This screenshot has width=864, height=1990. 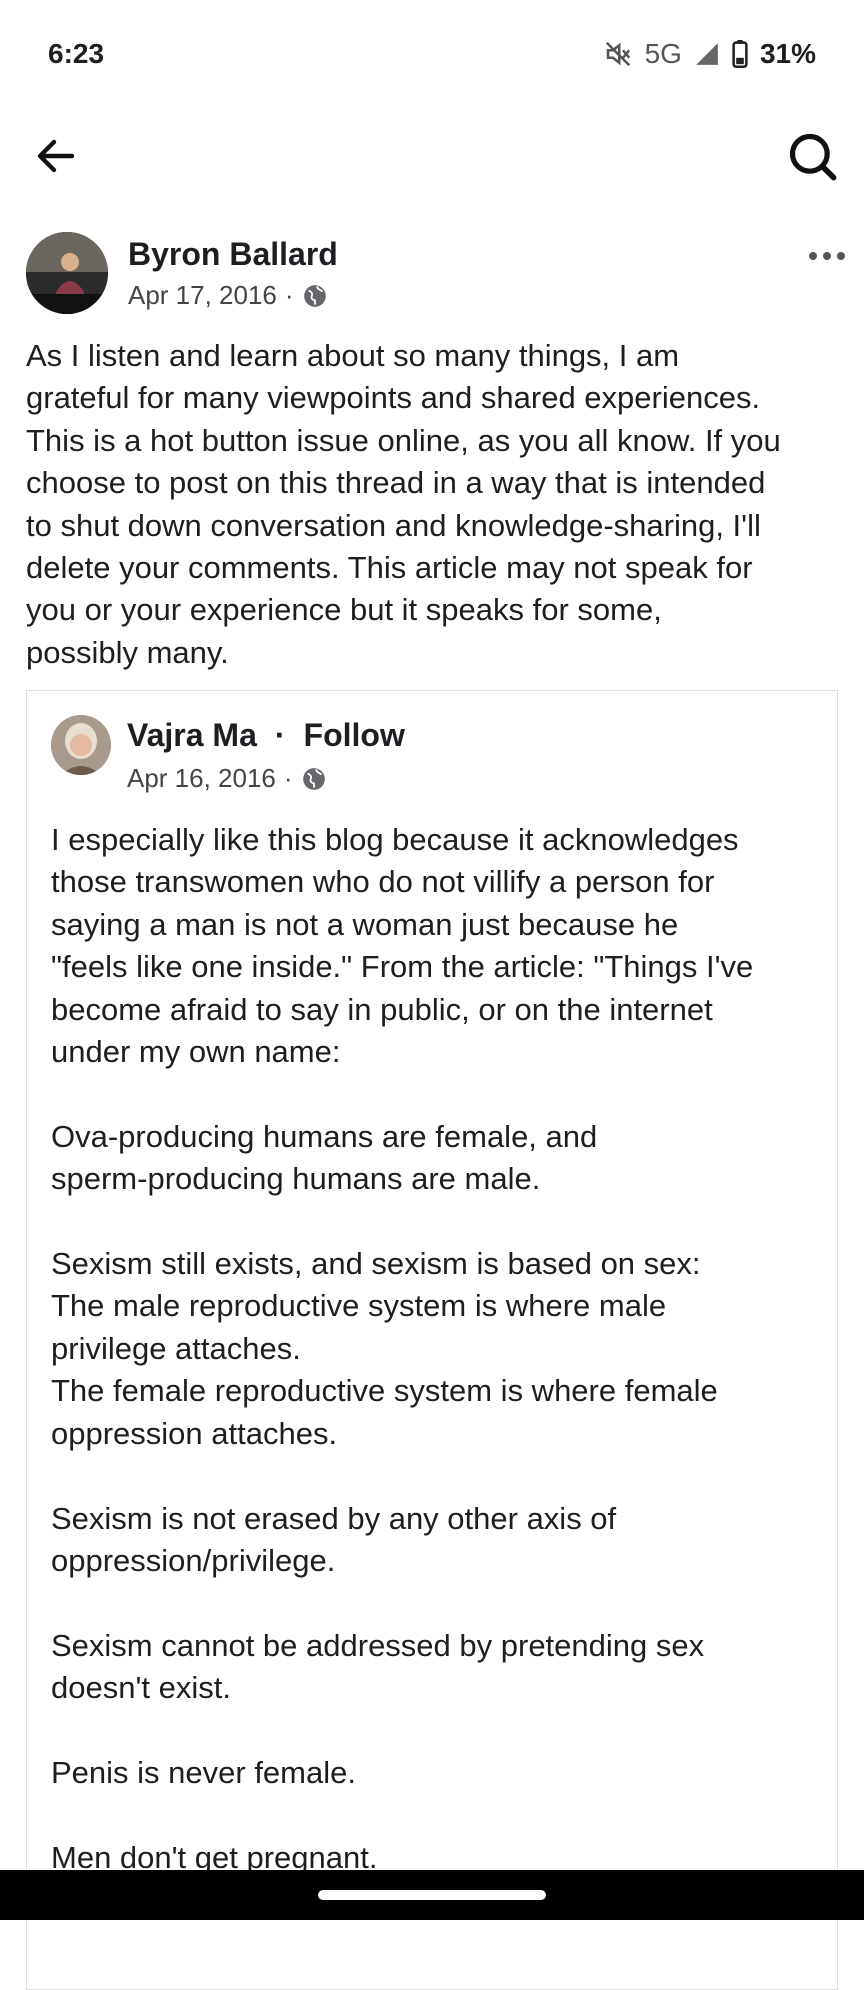 What do you see at coordinates (432, 54) in the screenshot?
I see `status-bar: 6:23 5G 31%` at bounding box center [432, 54].